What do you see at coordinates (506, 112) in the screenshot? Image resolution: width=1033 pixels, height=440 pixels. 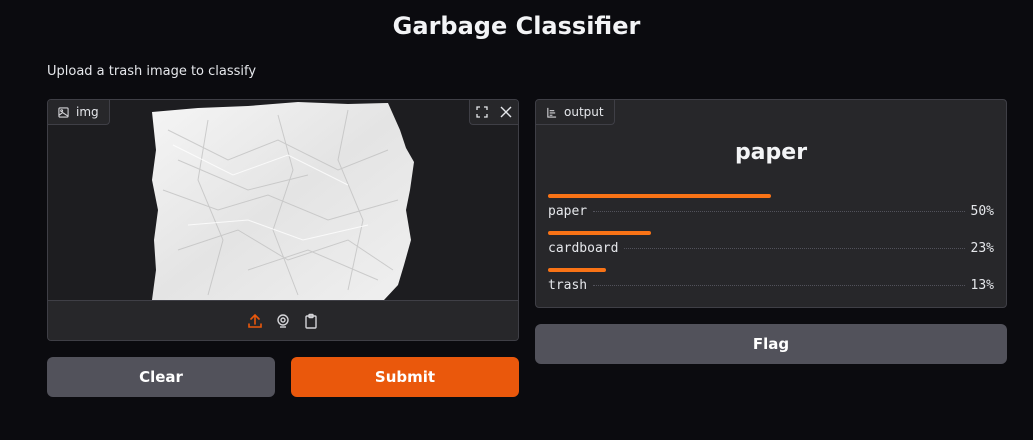 I see `close-icon` at bounding box center [506, 112].